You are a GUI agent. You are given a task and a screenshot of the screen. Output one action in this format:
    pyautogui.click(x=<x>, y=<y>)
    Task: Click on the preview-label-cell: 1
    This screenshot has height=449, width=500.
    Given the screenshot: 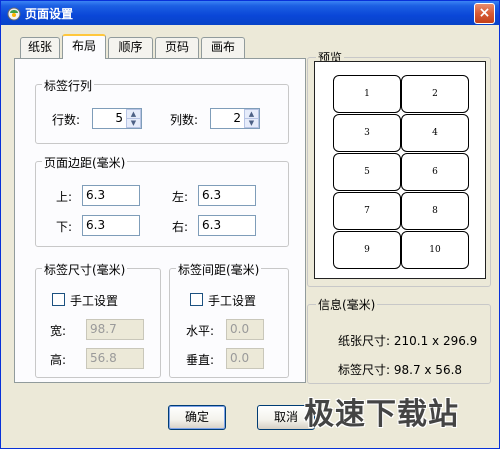 What is the action you would take?
    pyautogui.click(x=367, y=94)
    